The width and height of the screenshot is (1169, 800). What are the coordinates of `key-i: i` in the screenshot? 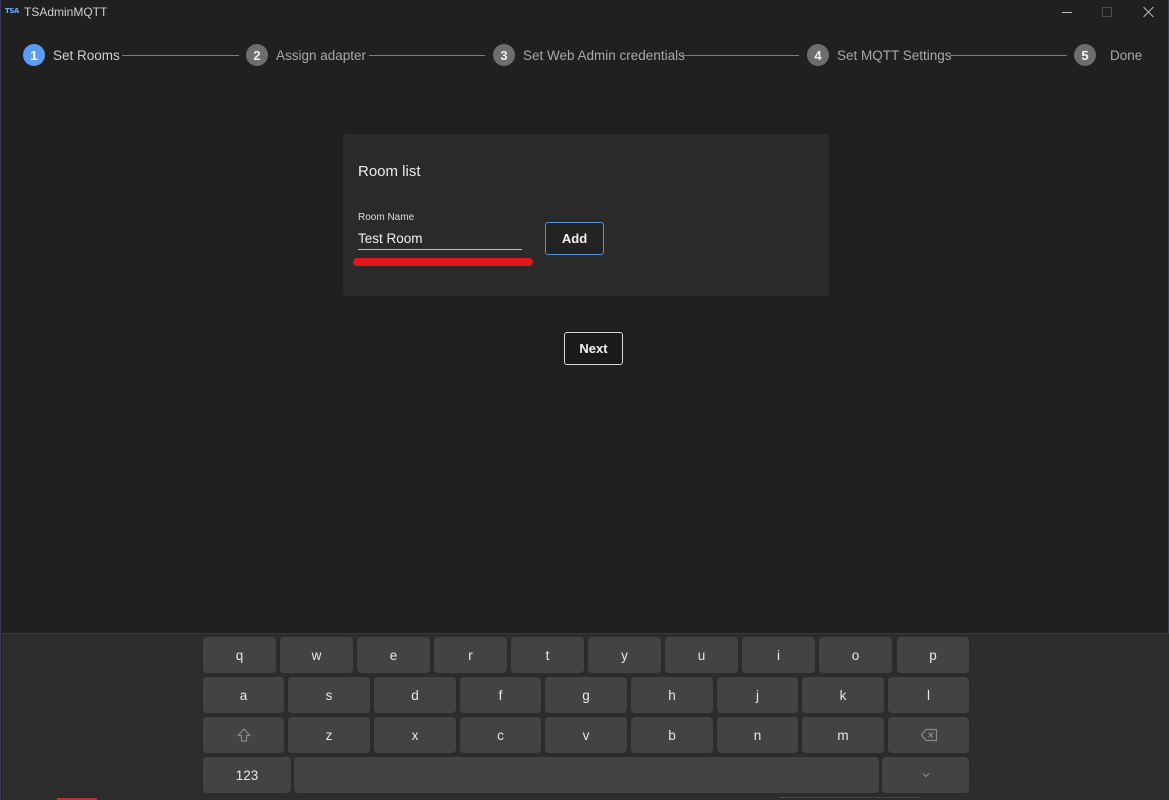 It's located at (778, 655).